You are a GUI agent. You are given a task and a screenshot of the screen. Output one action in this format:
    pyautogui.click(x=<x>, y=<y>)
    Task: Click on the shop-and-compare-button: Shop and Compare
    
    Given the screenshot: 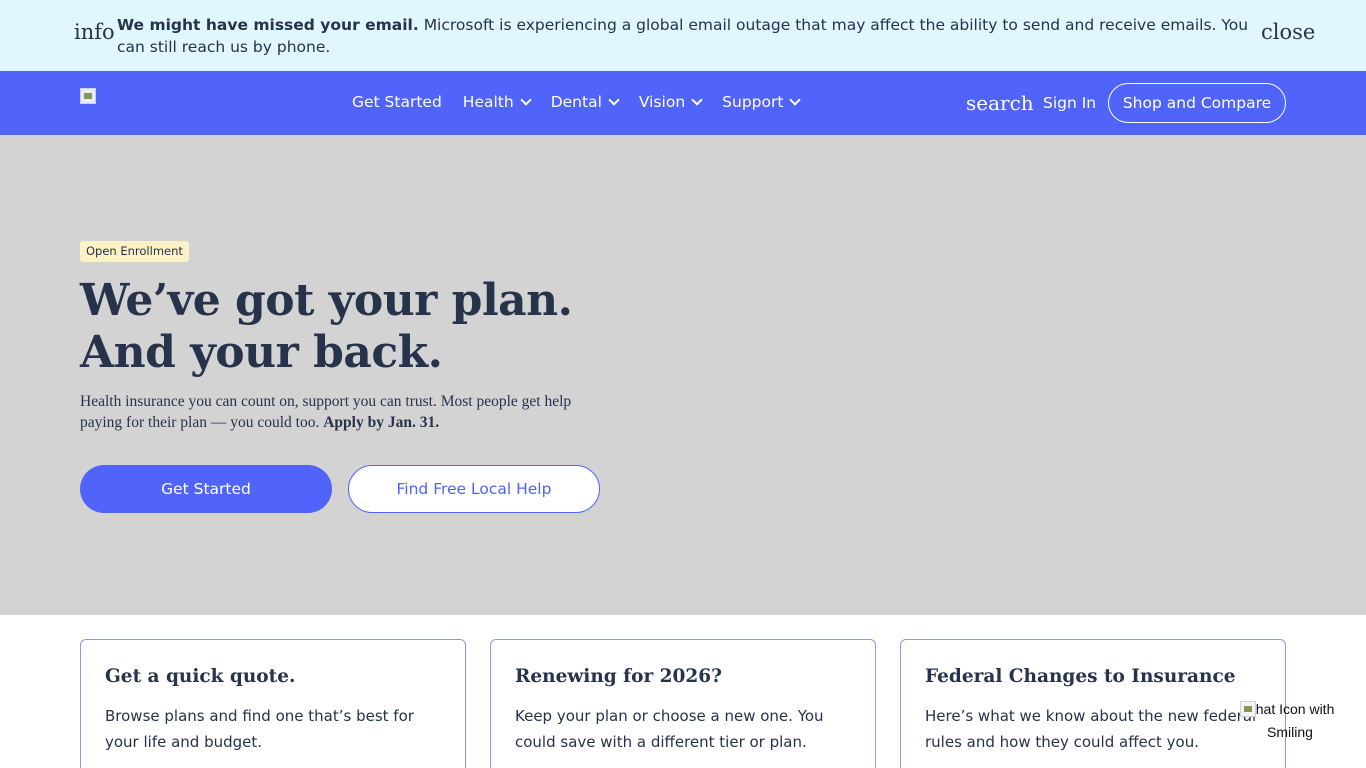 What is the action you would take?
    pyautogui.click(x=1197, y=103)
    